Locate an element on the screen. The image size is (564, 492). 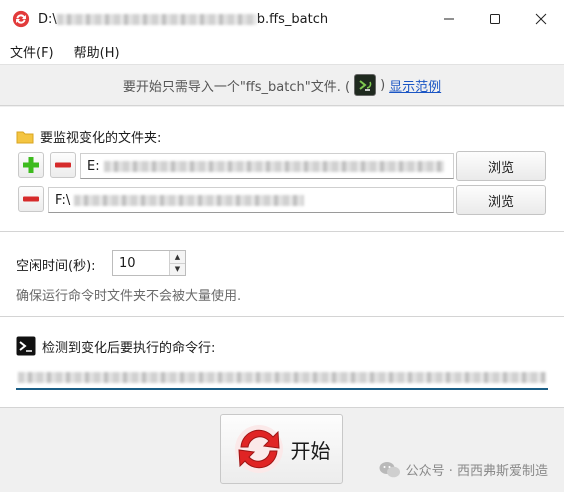
hint-close-paren: ) is located at coordinates (383, 85).